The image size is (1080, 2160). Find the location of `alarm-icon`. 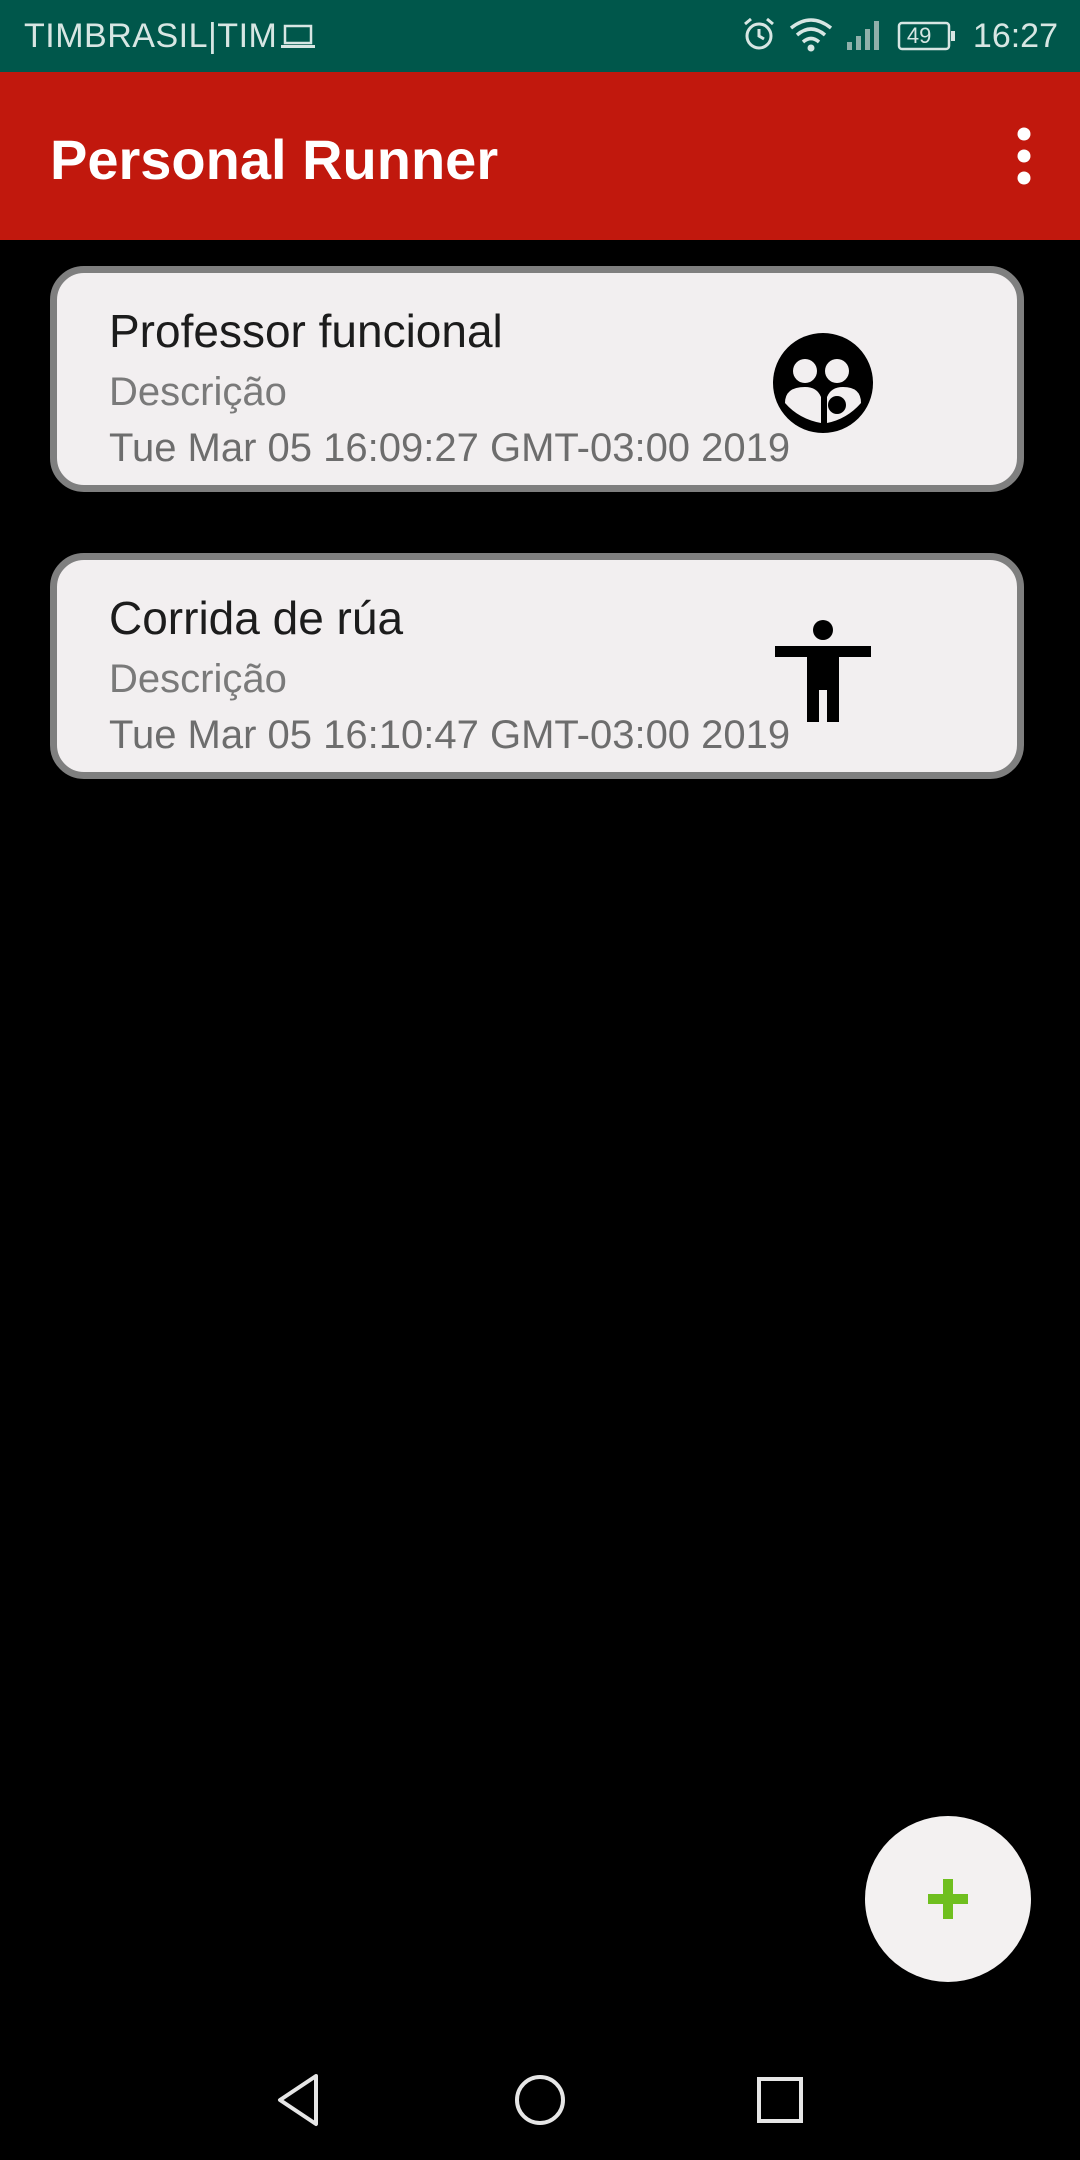

alarm-icon is located at coordinates (759, 36).